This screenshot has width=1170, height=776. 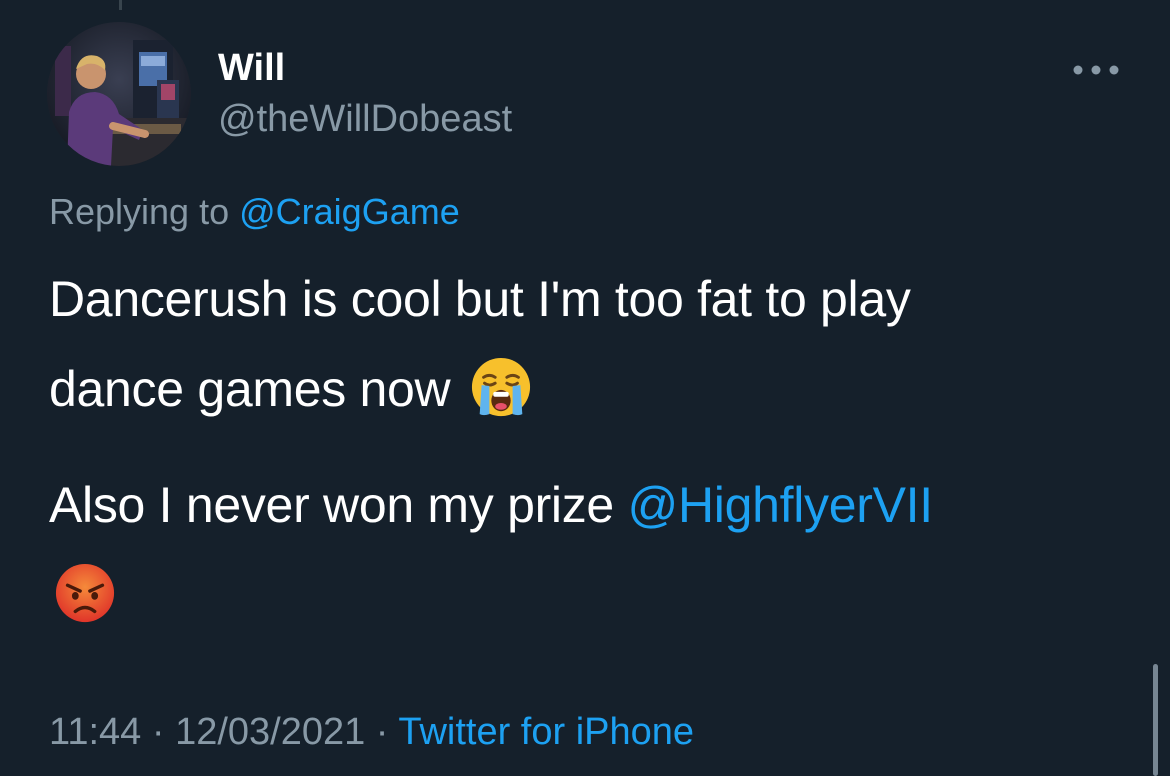 I want to click on replying-to-line: Replying to @CraigGame, so click(x=254, y=212).